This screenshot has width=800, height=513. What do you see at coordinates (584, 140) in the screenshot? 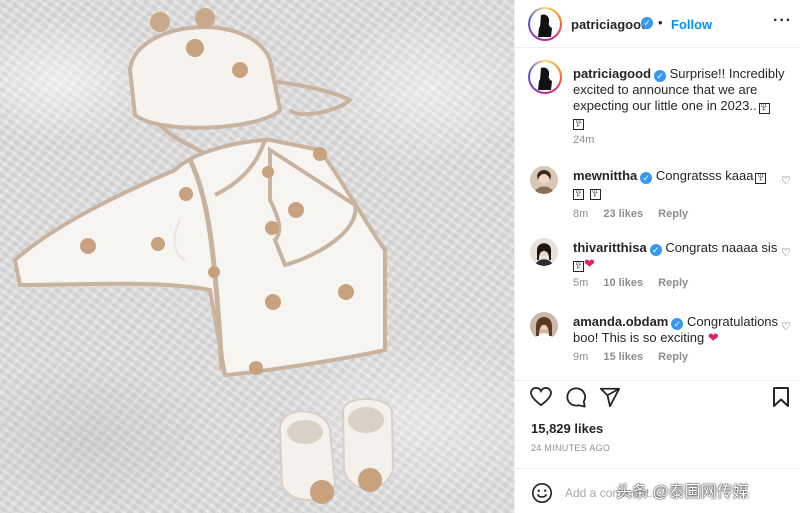
I see `caption-time: 24m` at bounding box center [584, 140].